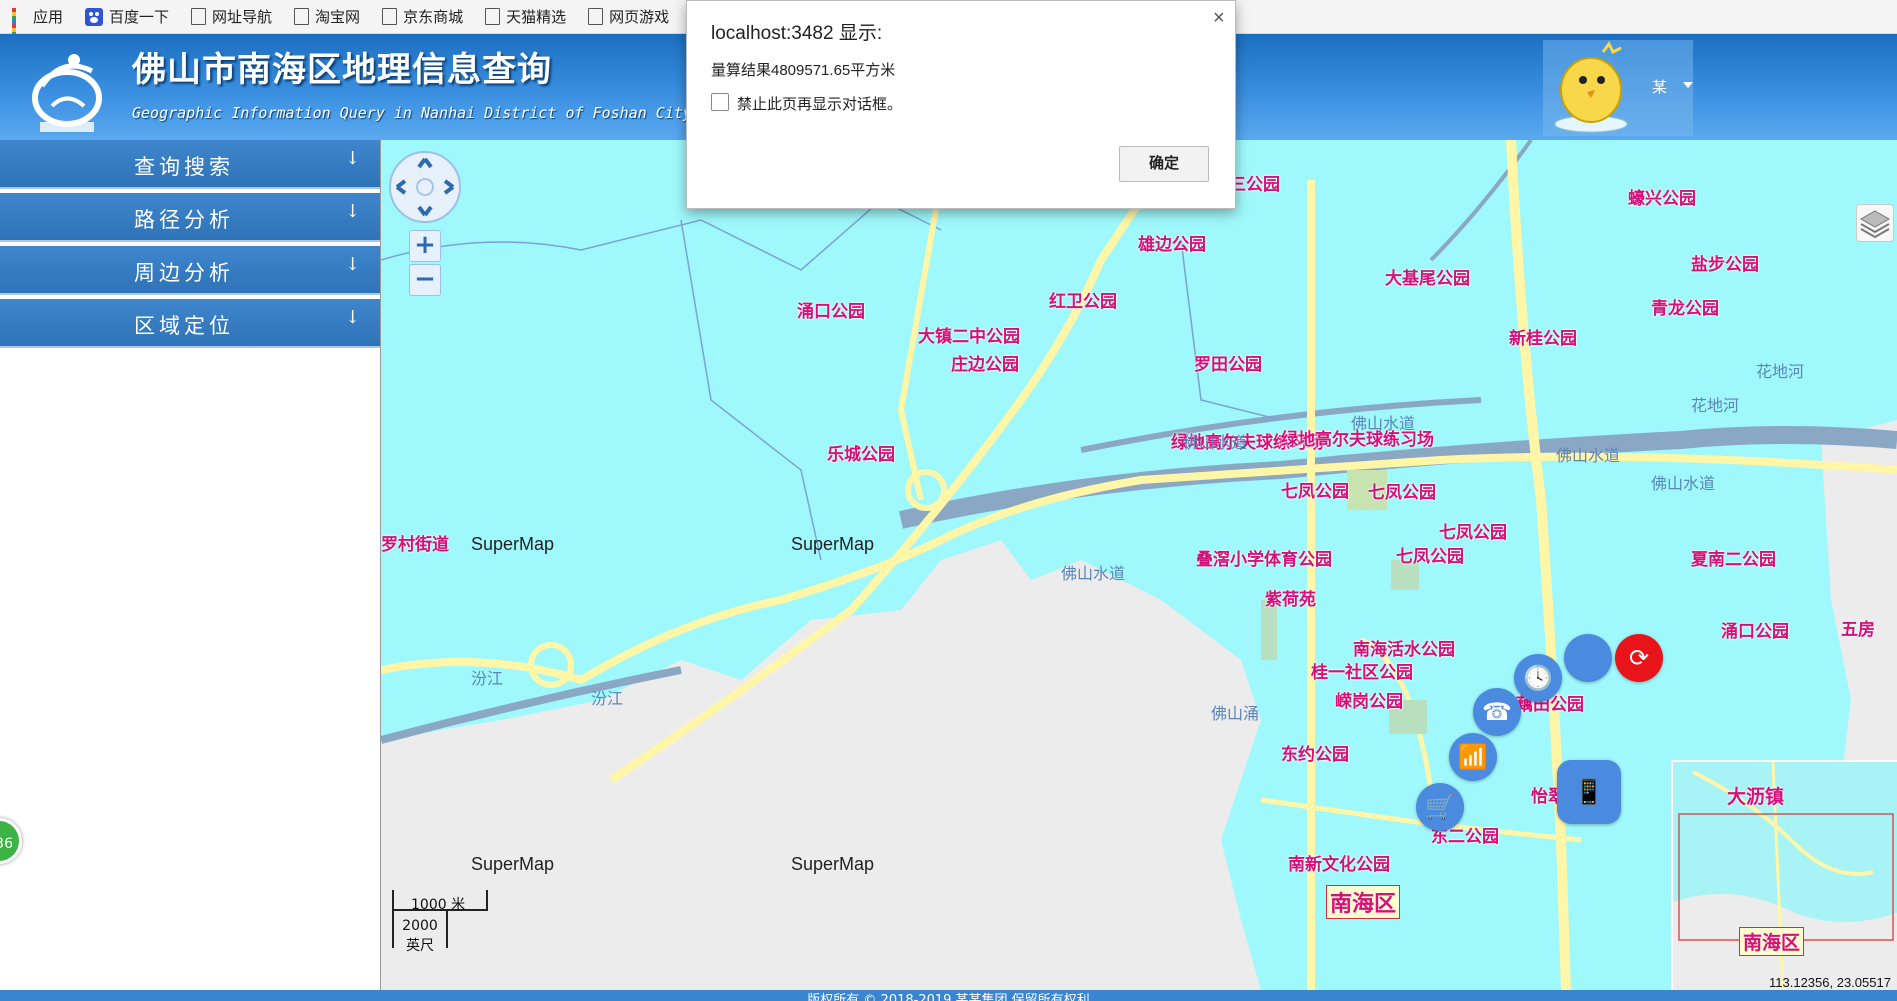 Image resolution: width=1897 pixels, height=1001 pixels. Describe the element at coordinates (1659, 86) in the screenshot. I see `user-name: 某` at that location.